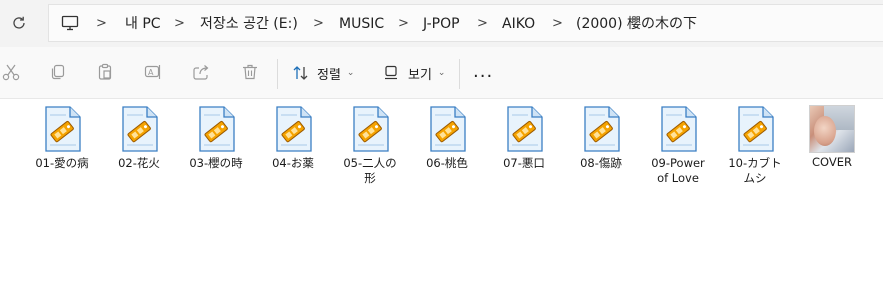 The image size is (883, 294). I want to click on delete-button, so click(250, 72).